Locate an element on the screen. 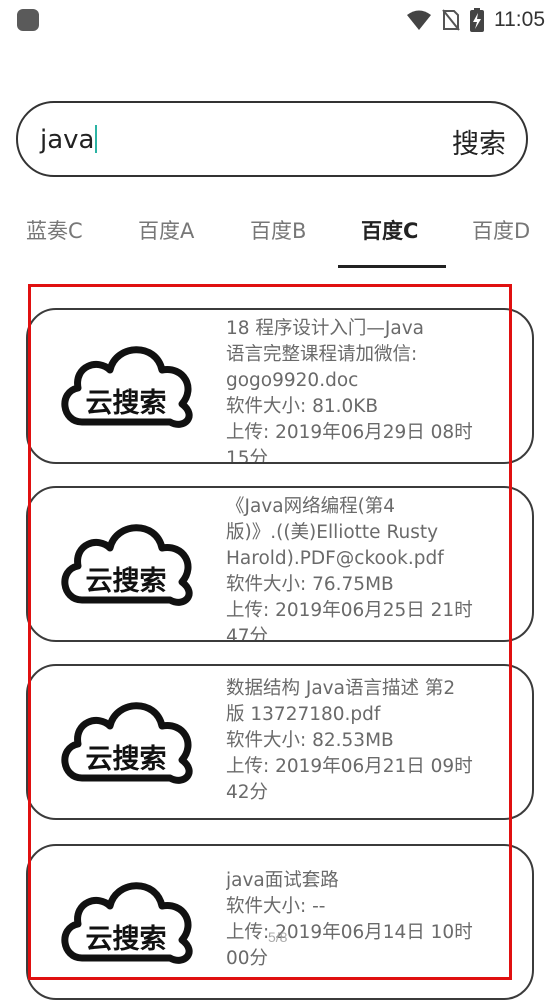 The image size is (559, 1000). result-upload-time: 上传: 2019年06月29日 08时 is located at coordinates (349, 432).